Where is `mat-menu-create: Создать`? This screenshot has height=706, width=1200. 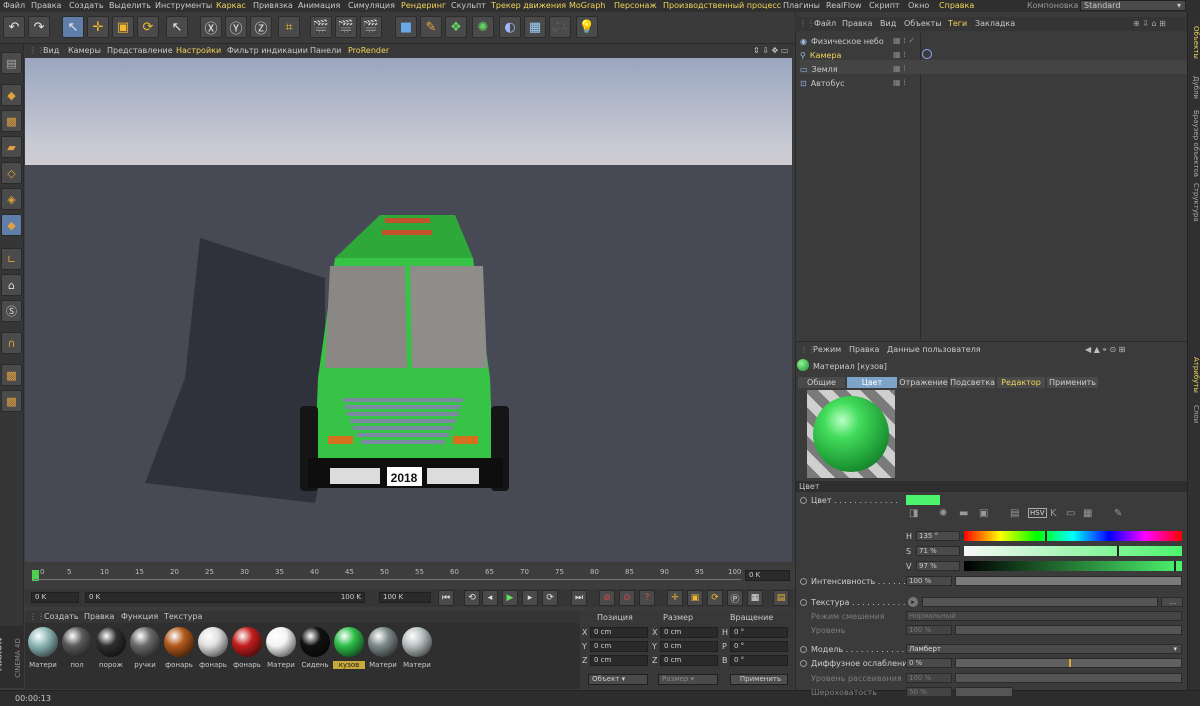 mat-menu-create: Создать is located at coordinates (61, 616).